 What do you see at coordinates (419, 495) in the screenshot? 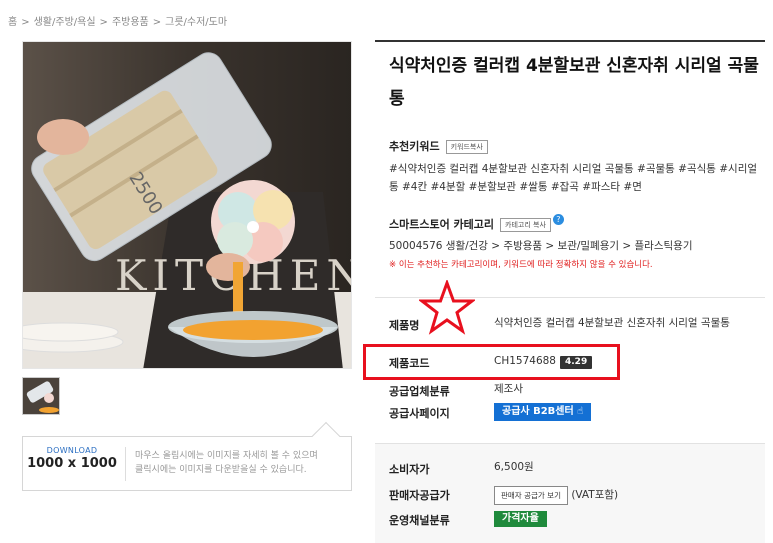
I see `seller-price-label: 판매자공급가` at bounding box center [419, 495].